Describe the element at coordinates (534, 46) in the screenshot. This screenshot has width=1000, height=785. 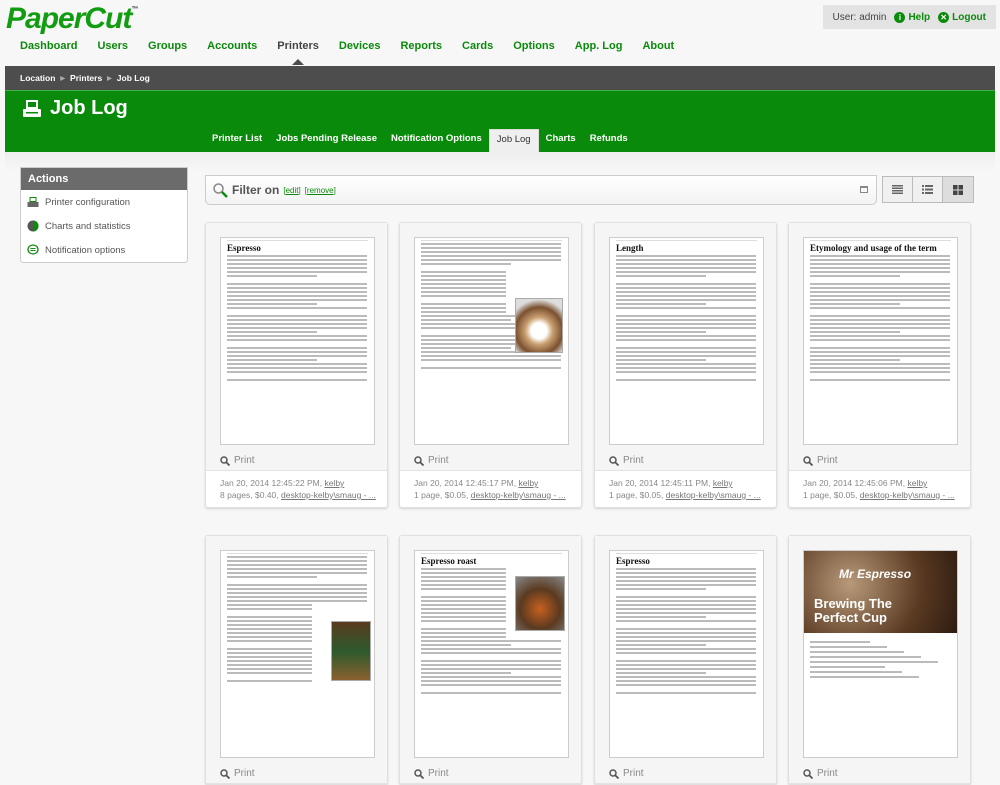
I see `nav-options: Options` at that location.